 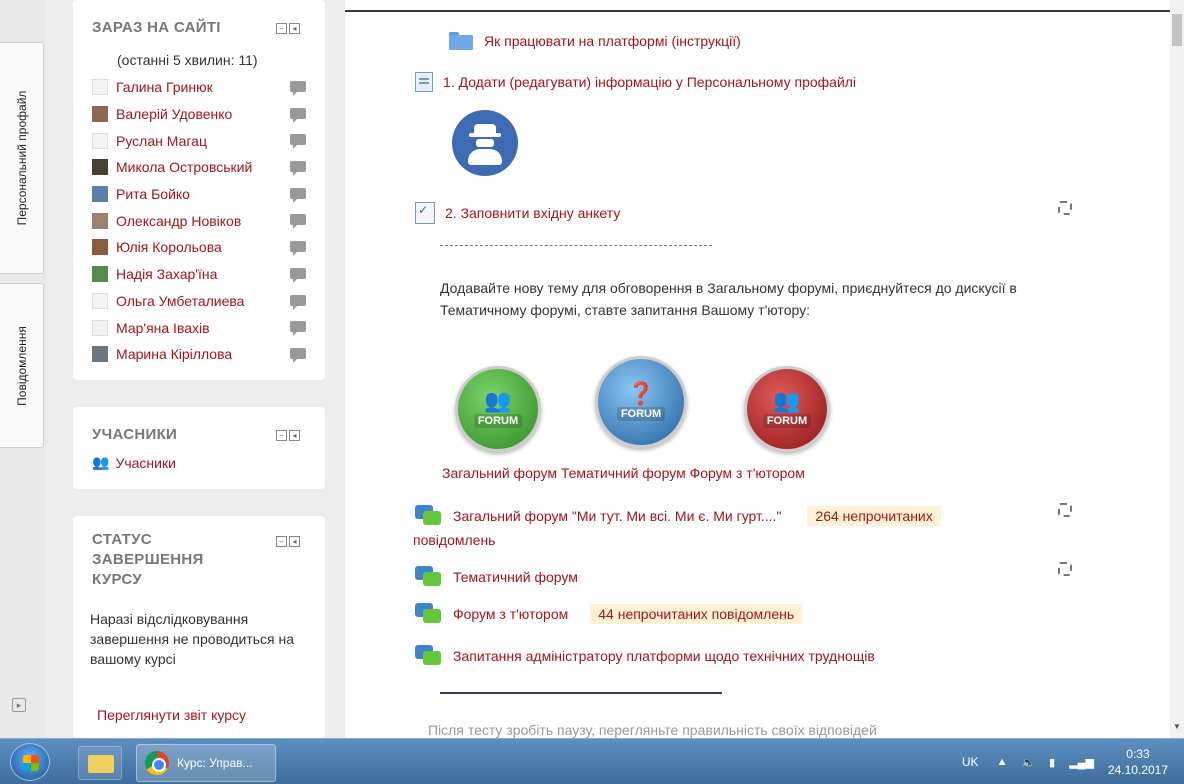 I want to click on system-tray: UK ▲ 🔈 ▮ ▂▄▆ 0:33 24.10.2017, so click(x=1073, y=761).